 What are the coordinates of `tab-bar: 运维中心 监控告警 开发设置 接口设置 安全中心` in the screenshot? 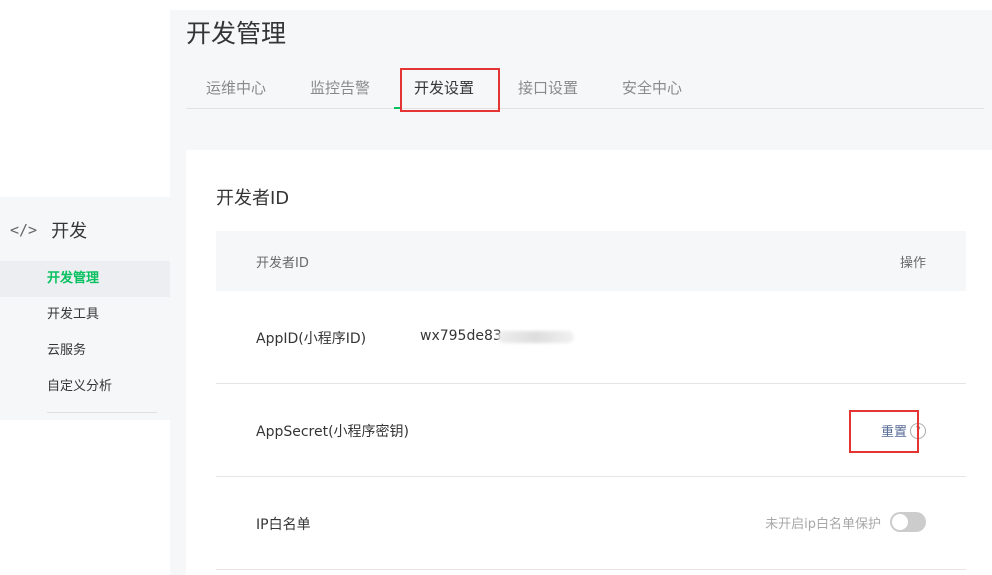 It's located at (585, 89).